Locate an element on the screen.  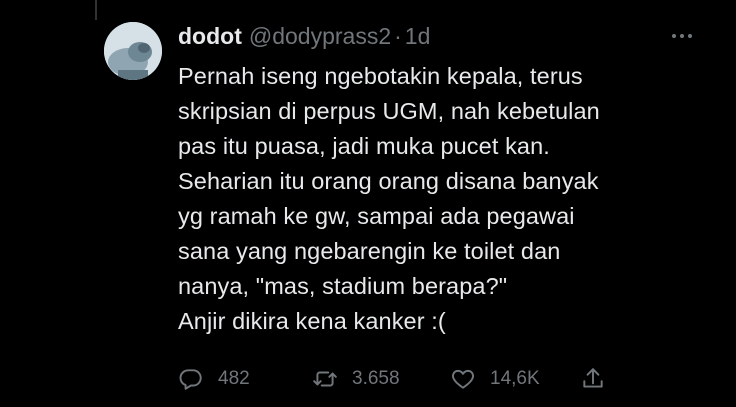
avatar-image is located at coordinates (133, 51).